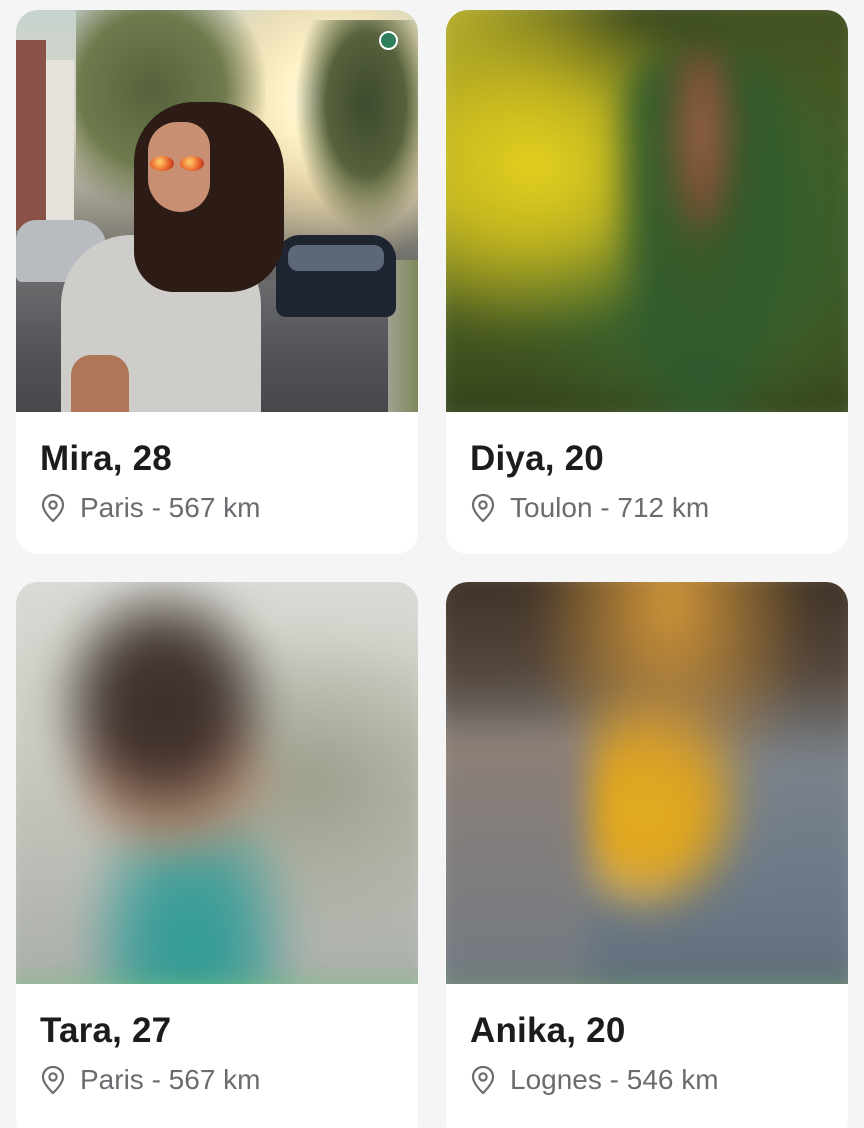 The width and height of the screenshot is (864, 1128). I want to click on profile-location: Toulon - 712 km, so click(647, 508).